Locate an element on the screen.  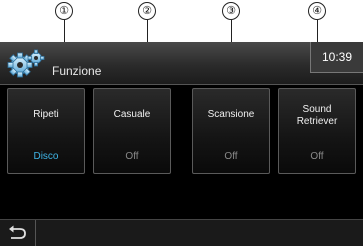
callout-4-leader is located at coordinates (317, 32).